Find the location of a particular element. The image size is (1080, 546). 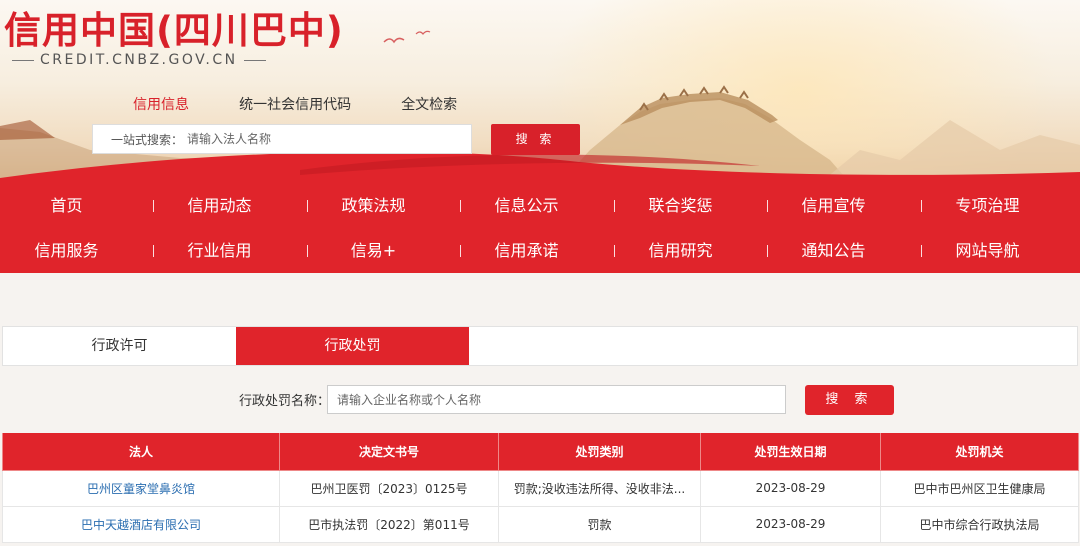

table-header-row: 法人 决定文书号 处罚类别 处罚生效日期 处罚机关 is located at coordinates (540, 452).